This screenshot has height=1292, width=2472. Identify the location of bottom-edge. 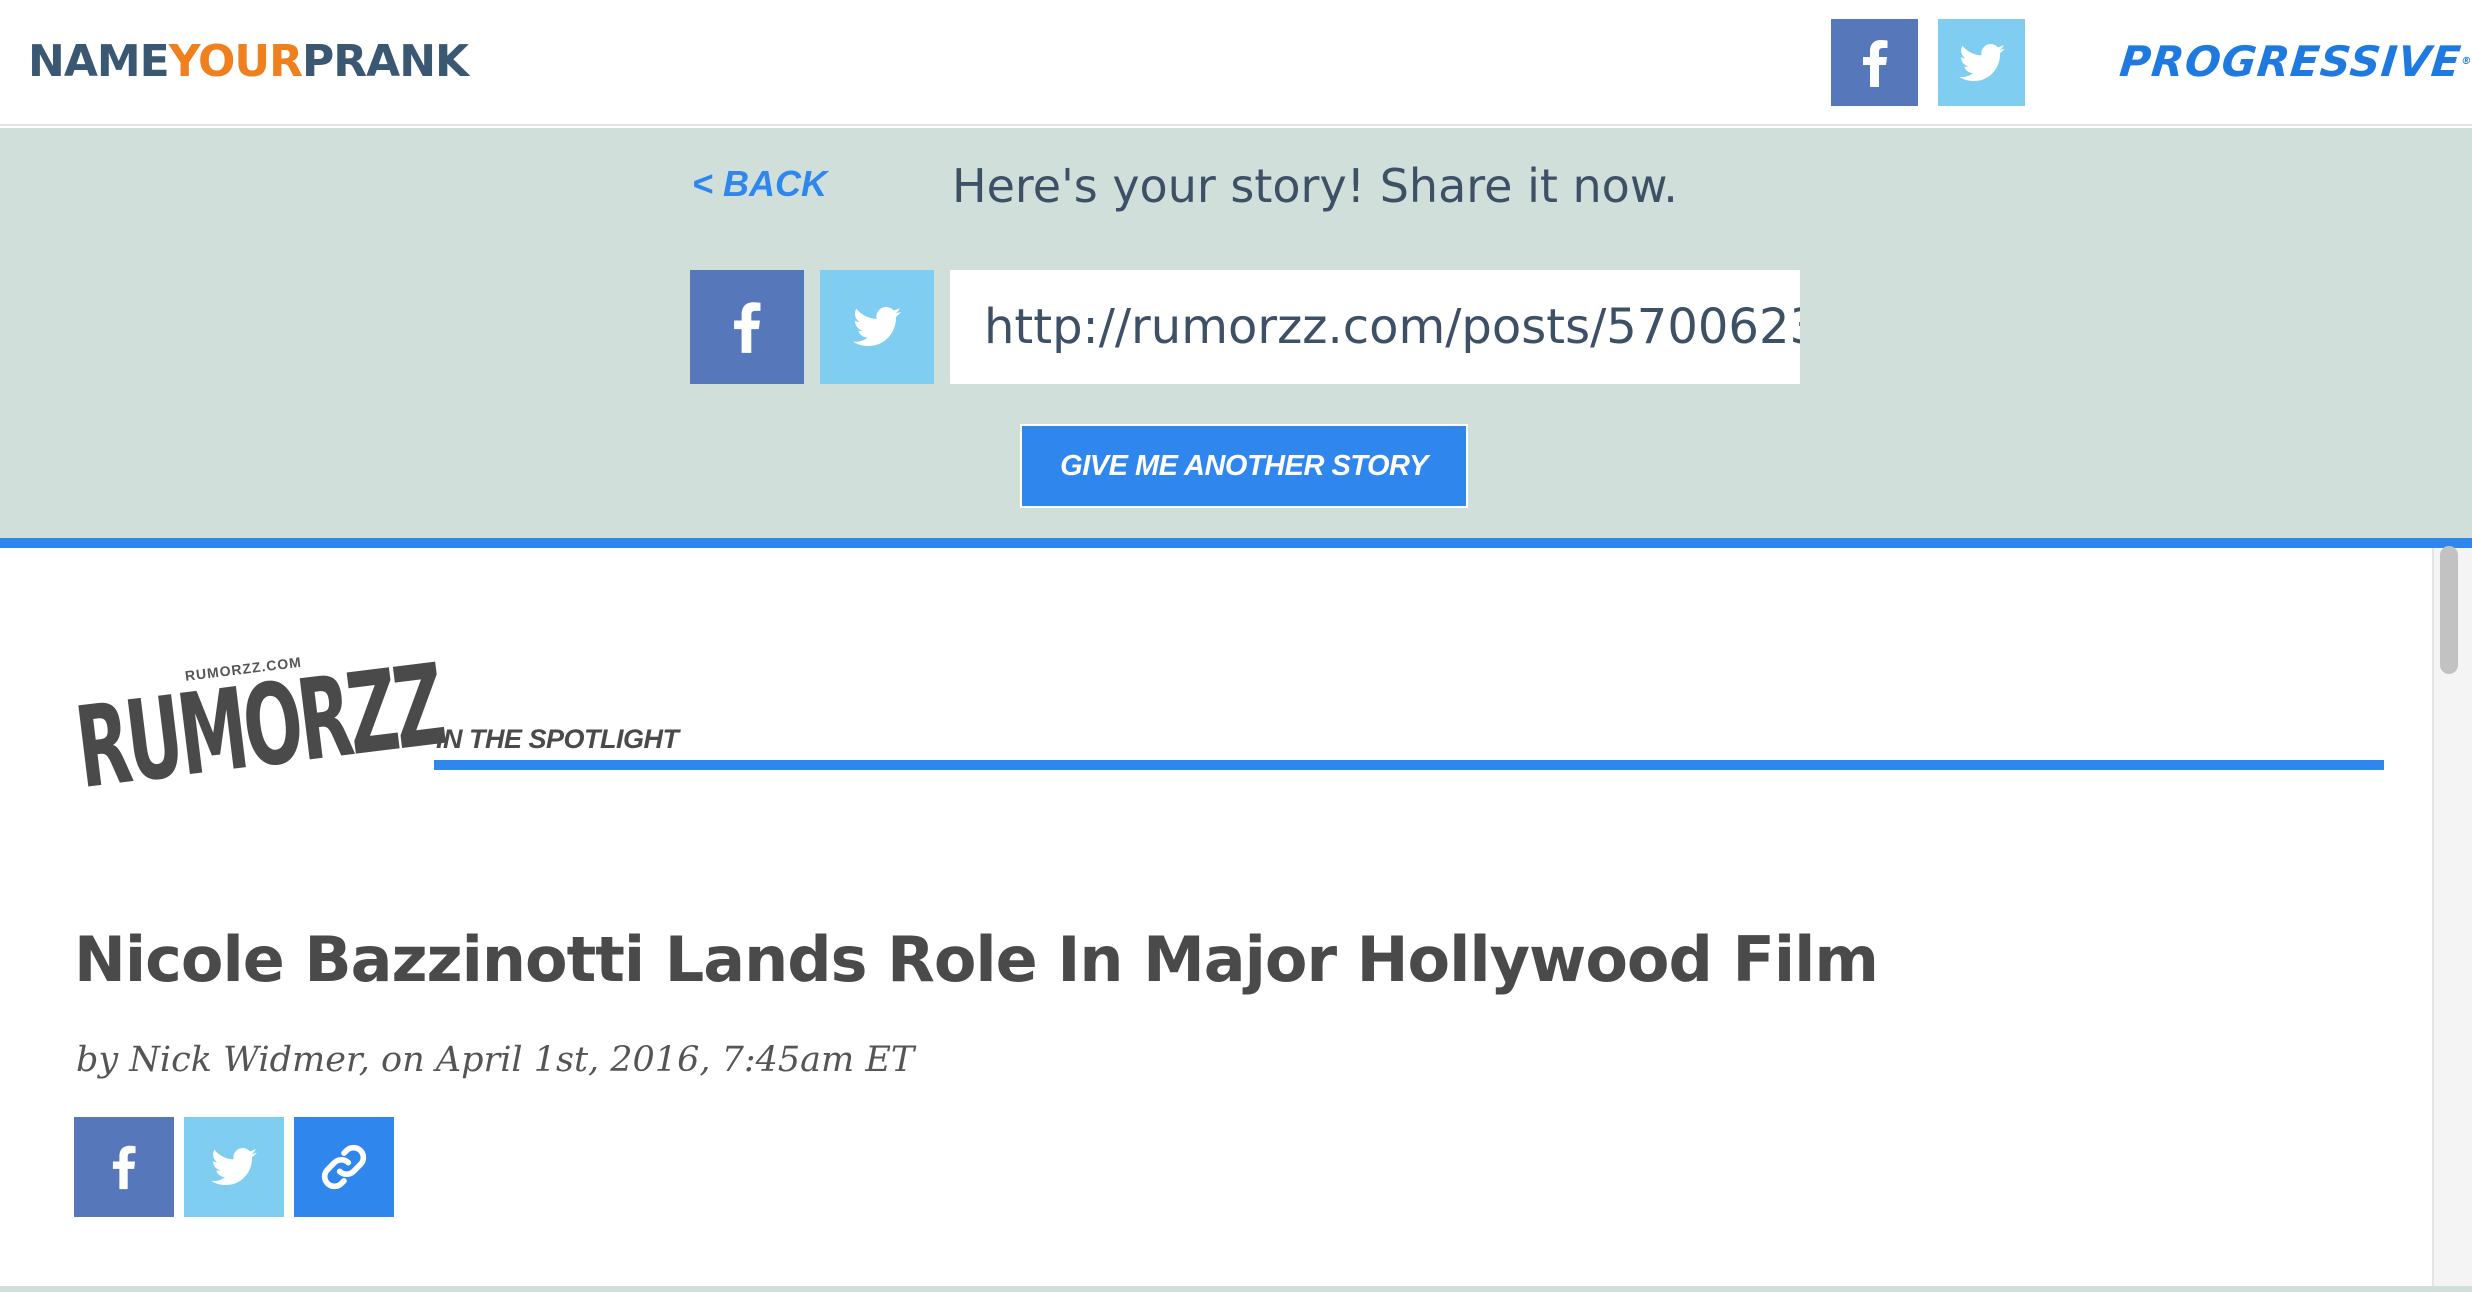
(1236, 1289).